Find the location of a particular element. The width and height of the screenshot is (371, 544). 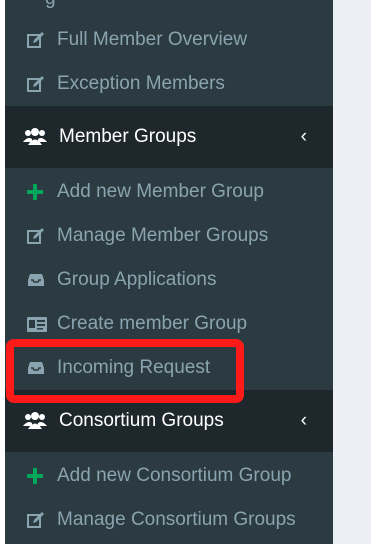

menu-section-label: Member Groups is located at coordinates (128, 136).